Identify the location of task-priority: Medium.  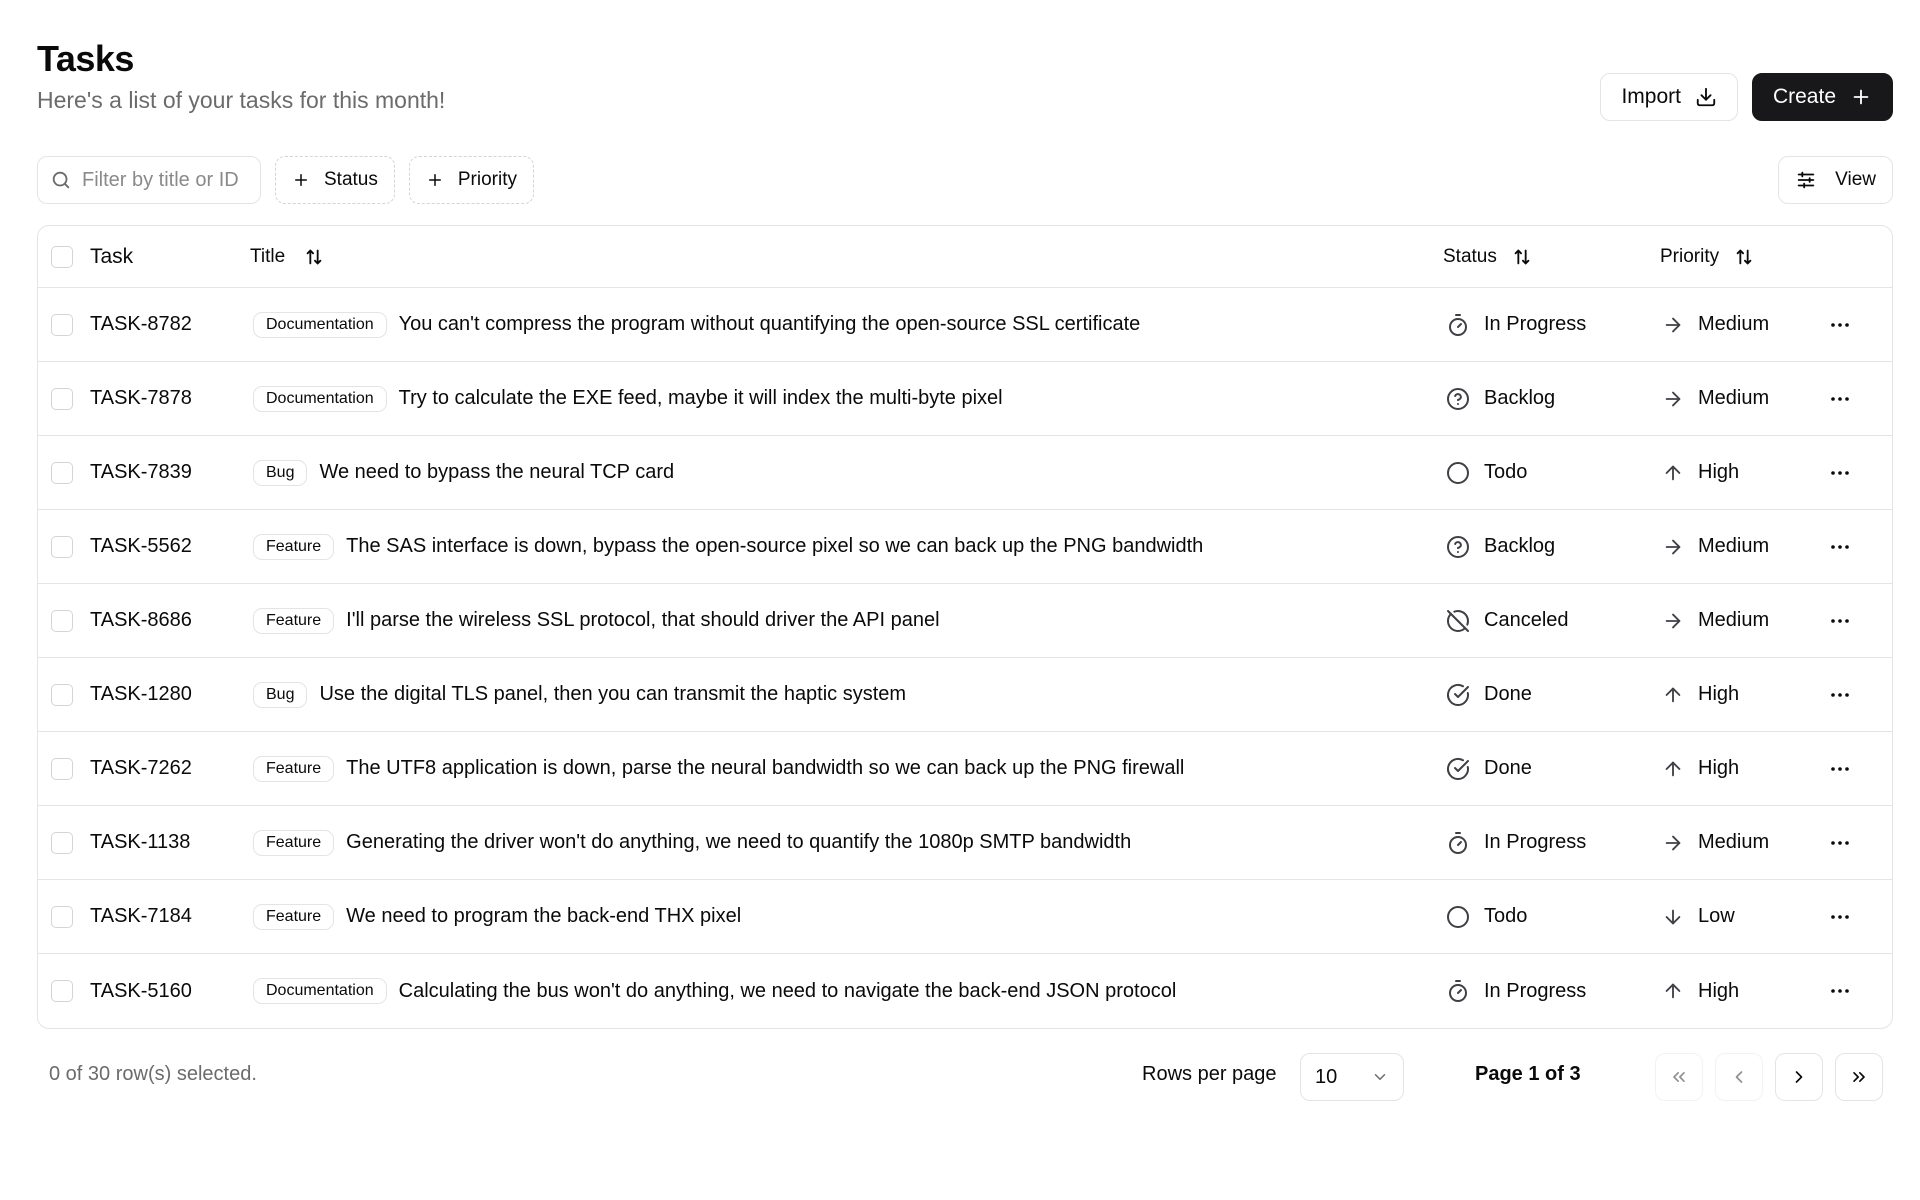
(1715, 842).